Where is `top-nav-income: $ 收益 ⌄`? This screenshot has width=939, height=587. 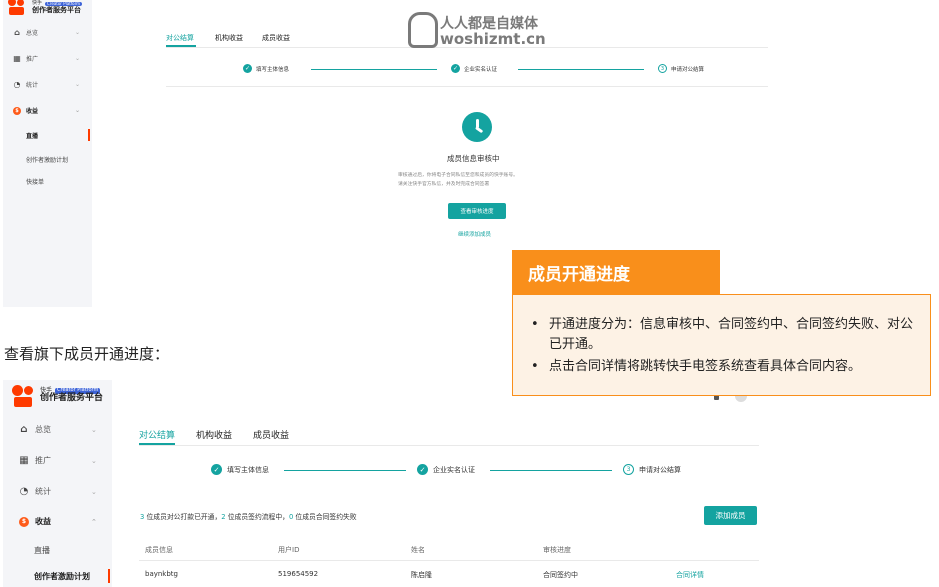
top-nav-income: $ 收益 ⌄ is located at coordinates (49, 110).